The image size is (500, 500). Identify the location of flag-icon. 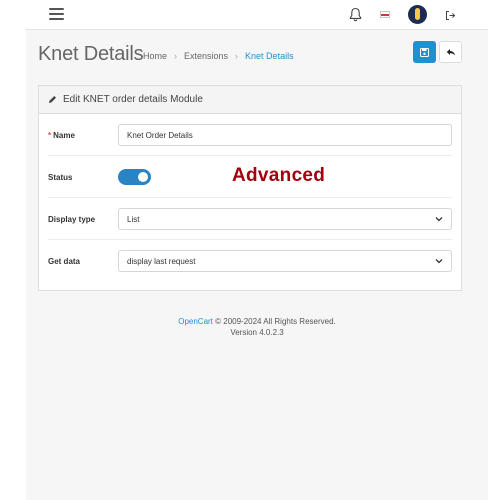
(385, 14).